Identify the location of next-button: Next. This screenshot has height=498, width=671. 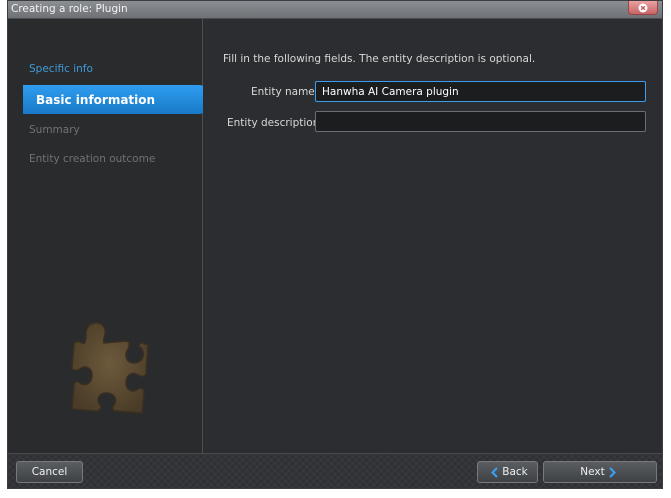
(600, 472).